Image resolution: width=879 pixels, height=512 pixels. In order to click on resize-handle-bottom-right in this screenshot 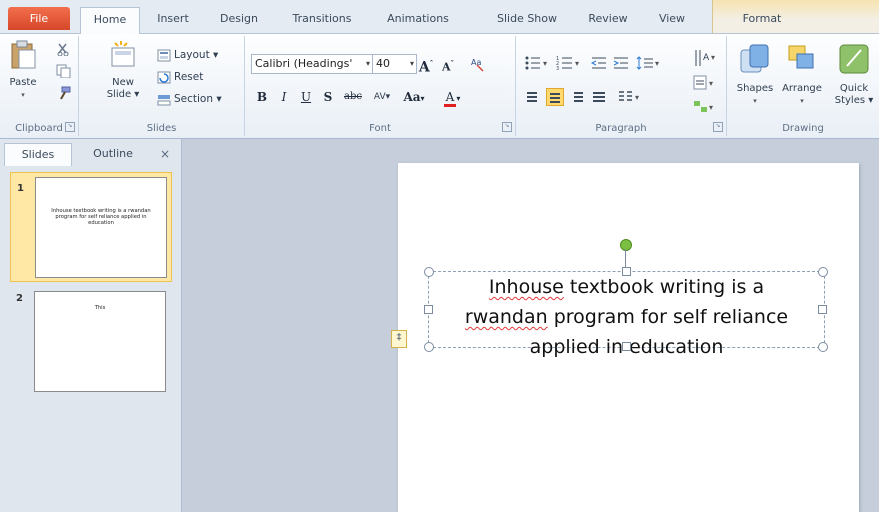, I will do `click(823, 347)`.